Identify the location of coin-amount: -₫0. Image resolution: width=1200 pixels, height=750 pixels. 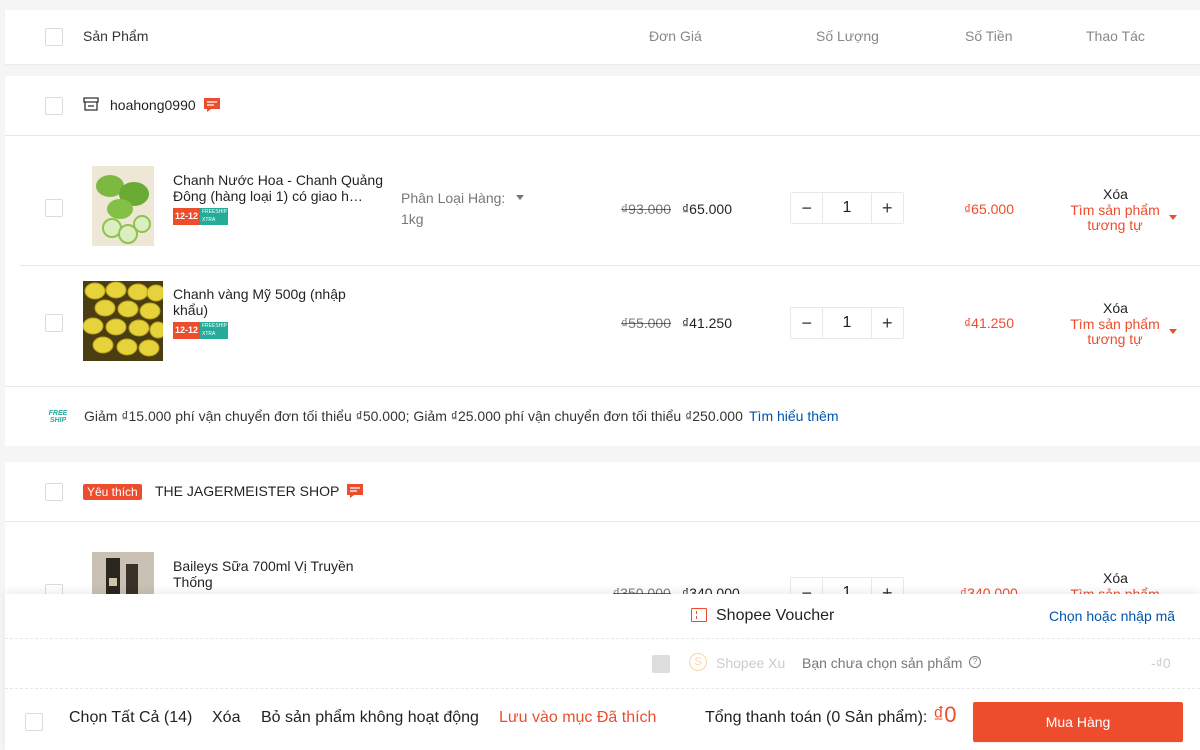
(1161, 663).